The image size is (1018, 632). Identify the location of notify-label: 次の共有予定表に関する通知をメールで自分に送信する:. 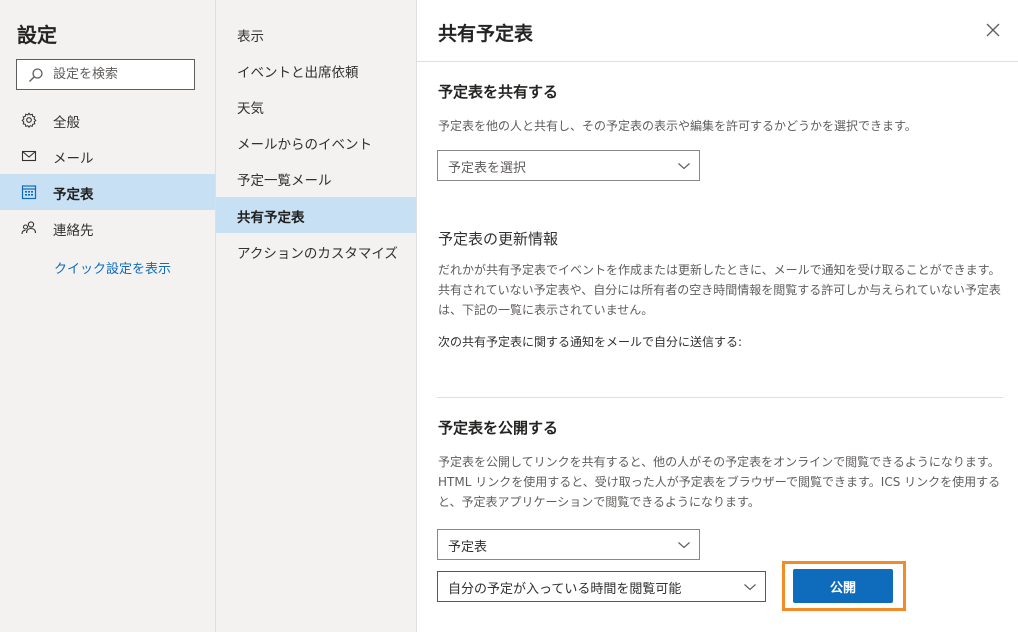
(590, 342).